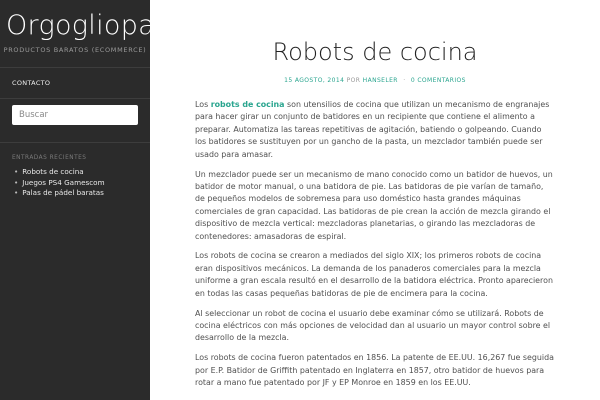  I want to click on post-comments-link: 0 COMENTARIOS, so click(438, 80).